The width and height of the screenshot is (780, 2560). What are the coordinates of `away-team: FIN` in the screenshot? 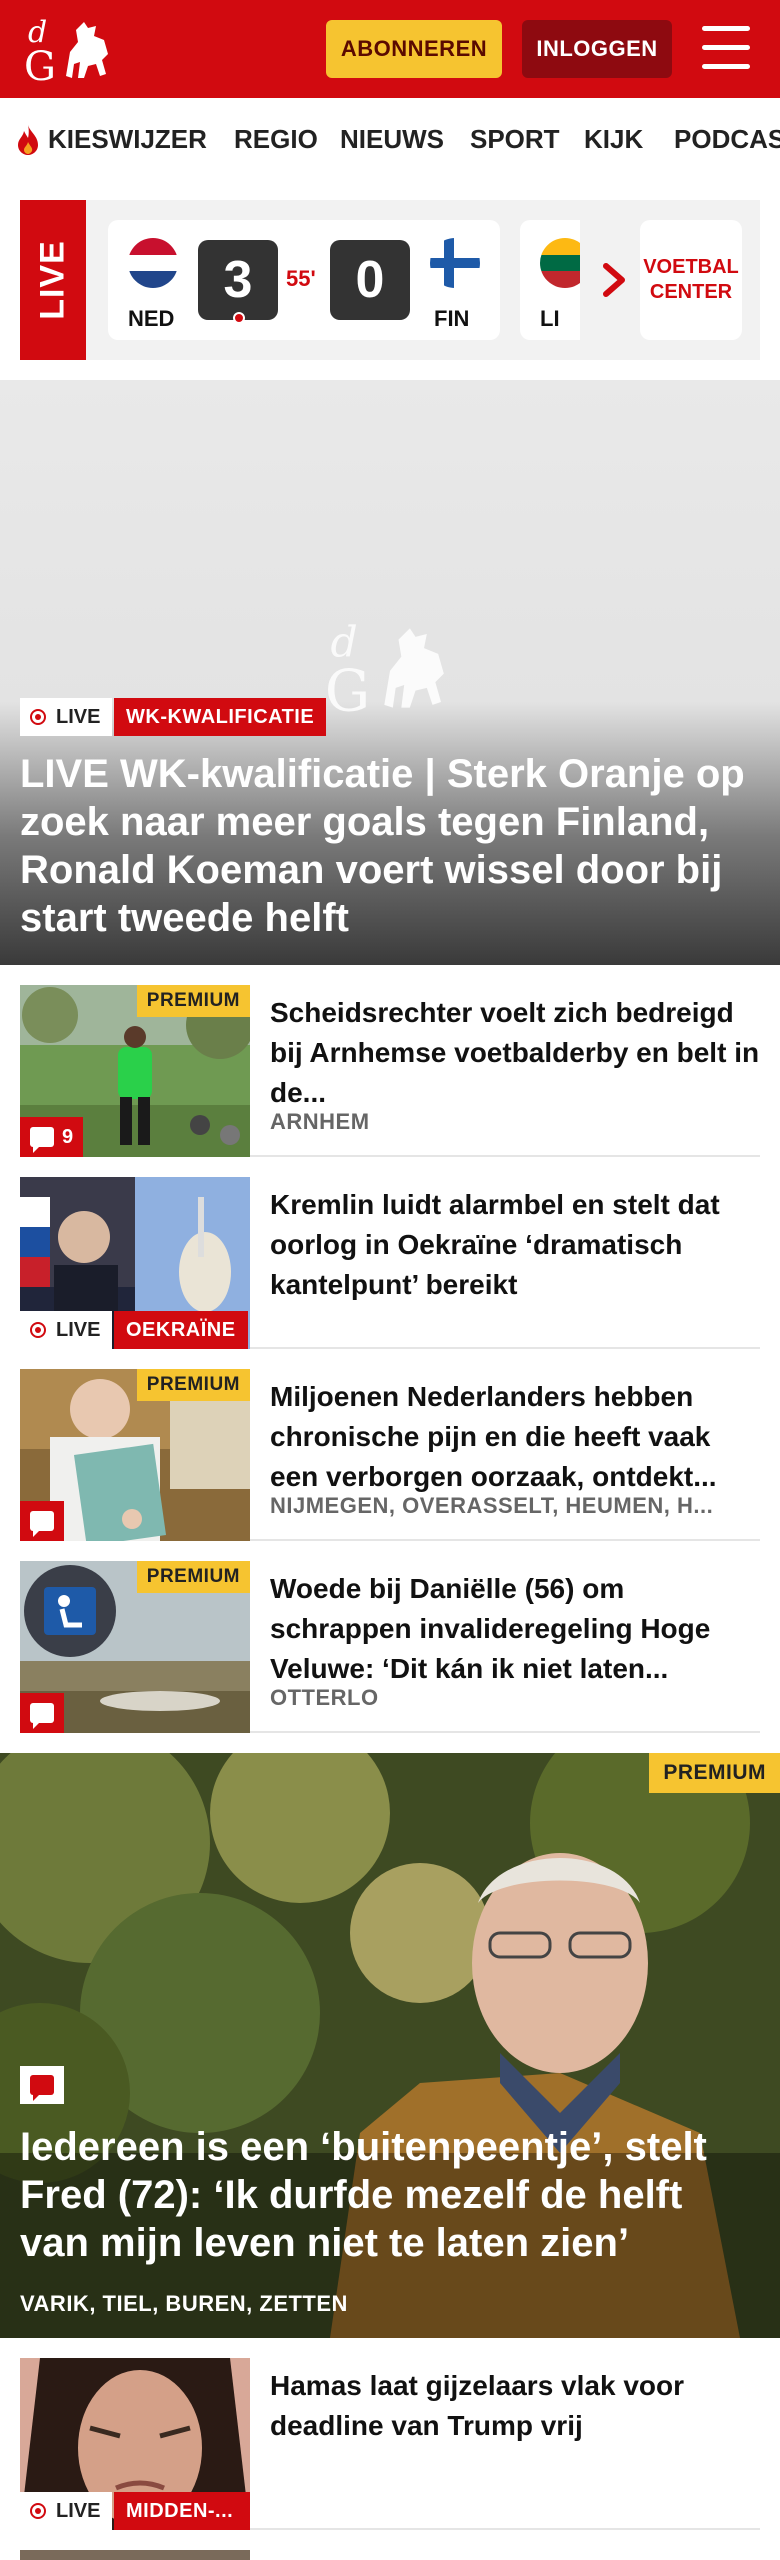 It's located at (452, 318).